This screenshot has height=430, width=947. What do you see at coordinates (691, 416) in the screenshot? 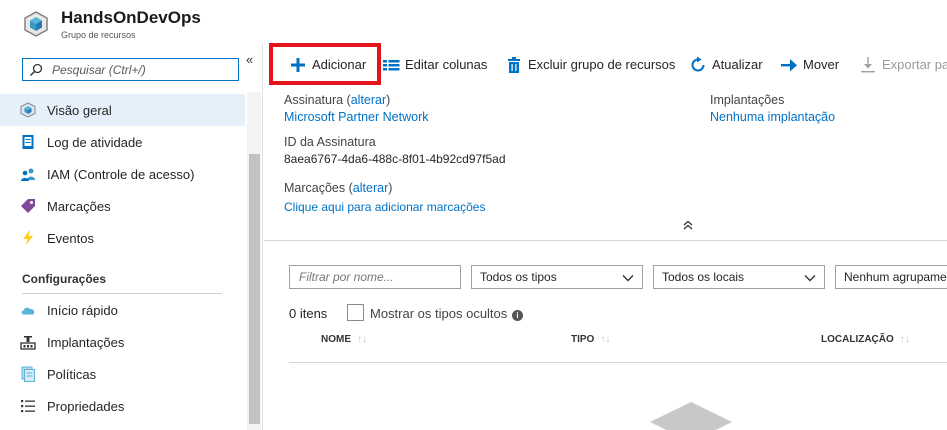
I see `empty-state-cube-icon` at bounding box center [691, 416].